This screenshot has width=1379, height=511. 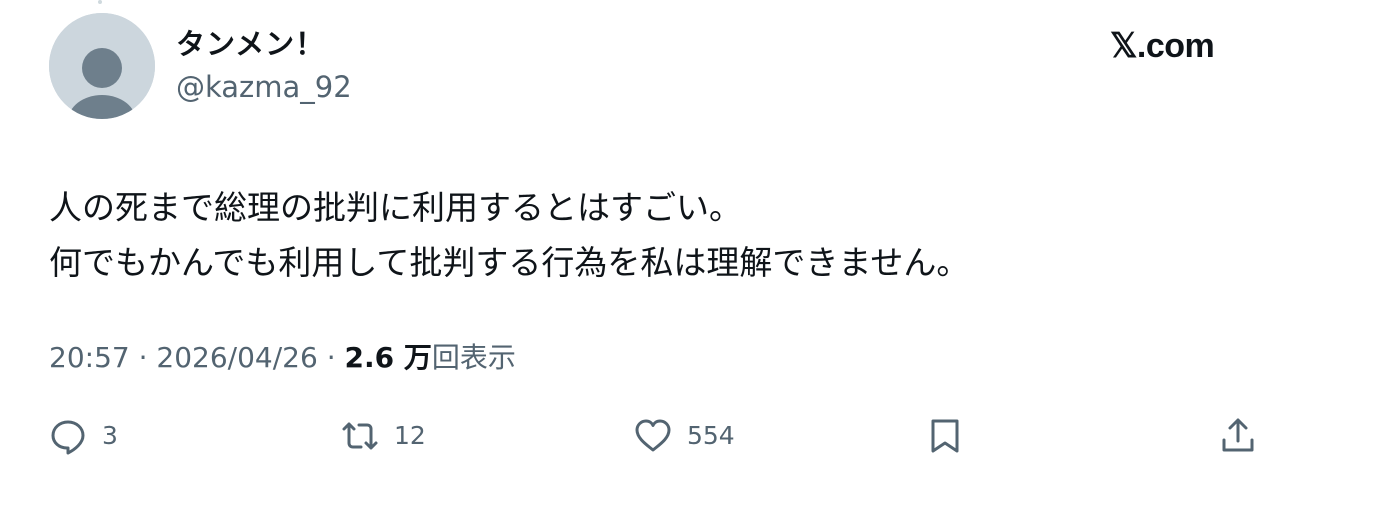 What do you see at coordinates (1162, 46) in the screenshot?
I see `x-com-watermark: 𝕏.com` at bounding box center [1162, 46].